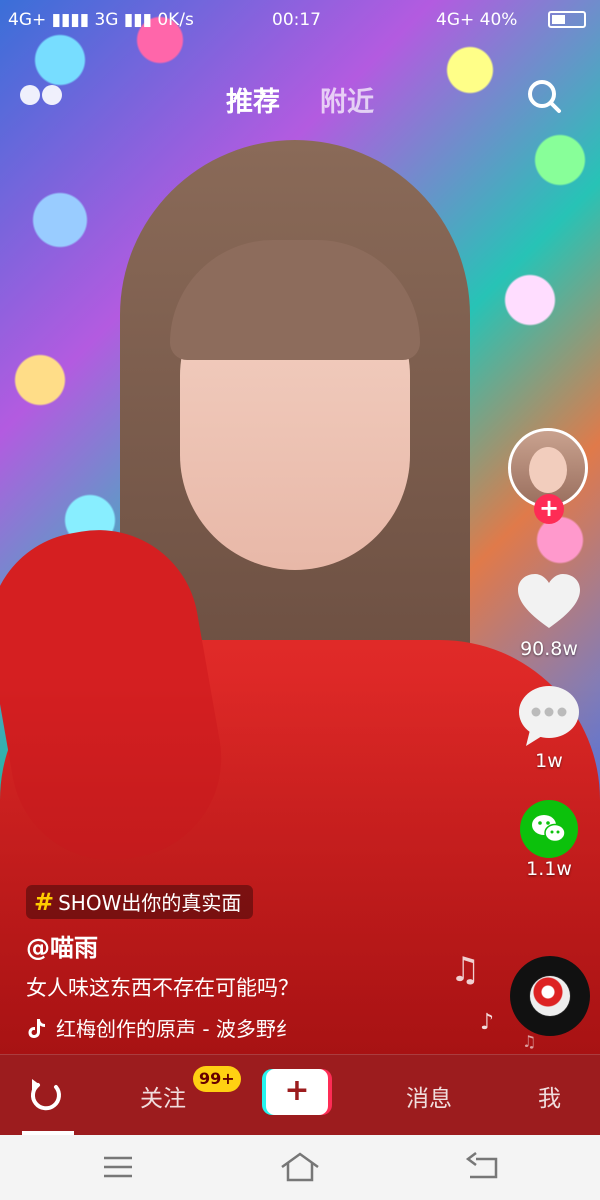 The height and width of the screenshot is (1200, 600). Describe the element at coordinates (36, 1028) in the screenshot. I see `tiktok-note-icon` at that location.